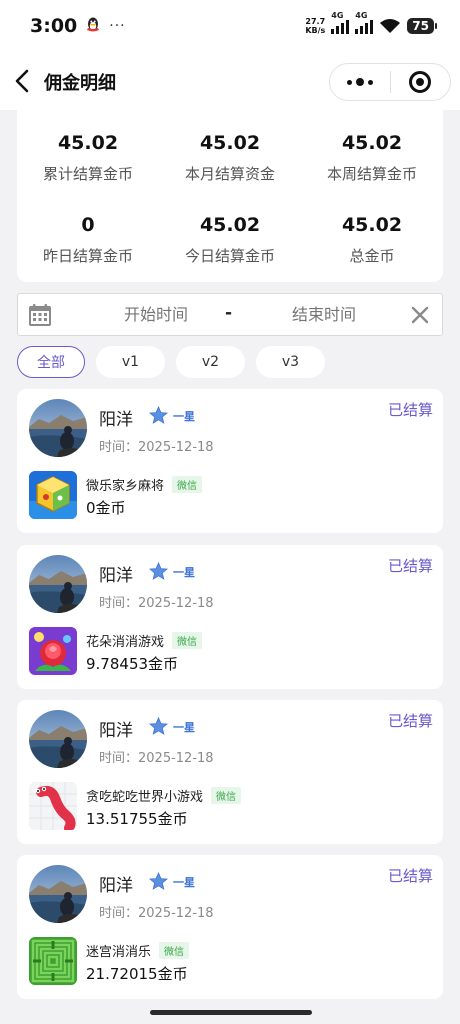  Describe the element at coordinates (53, 806) in the screenshot. I see `game-icon-snake` at that location.